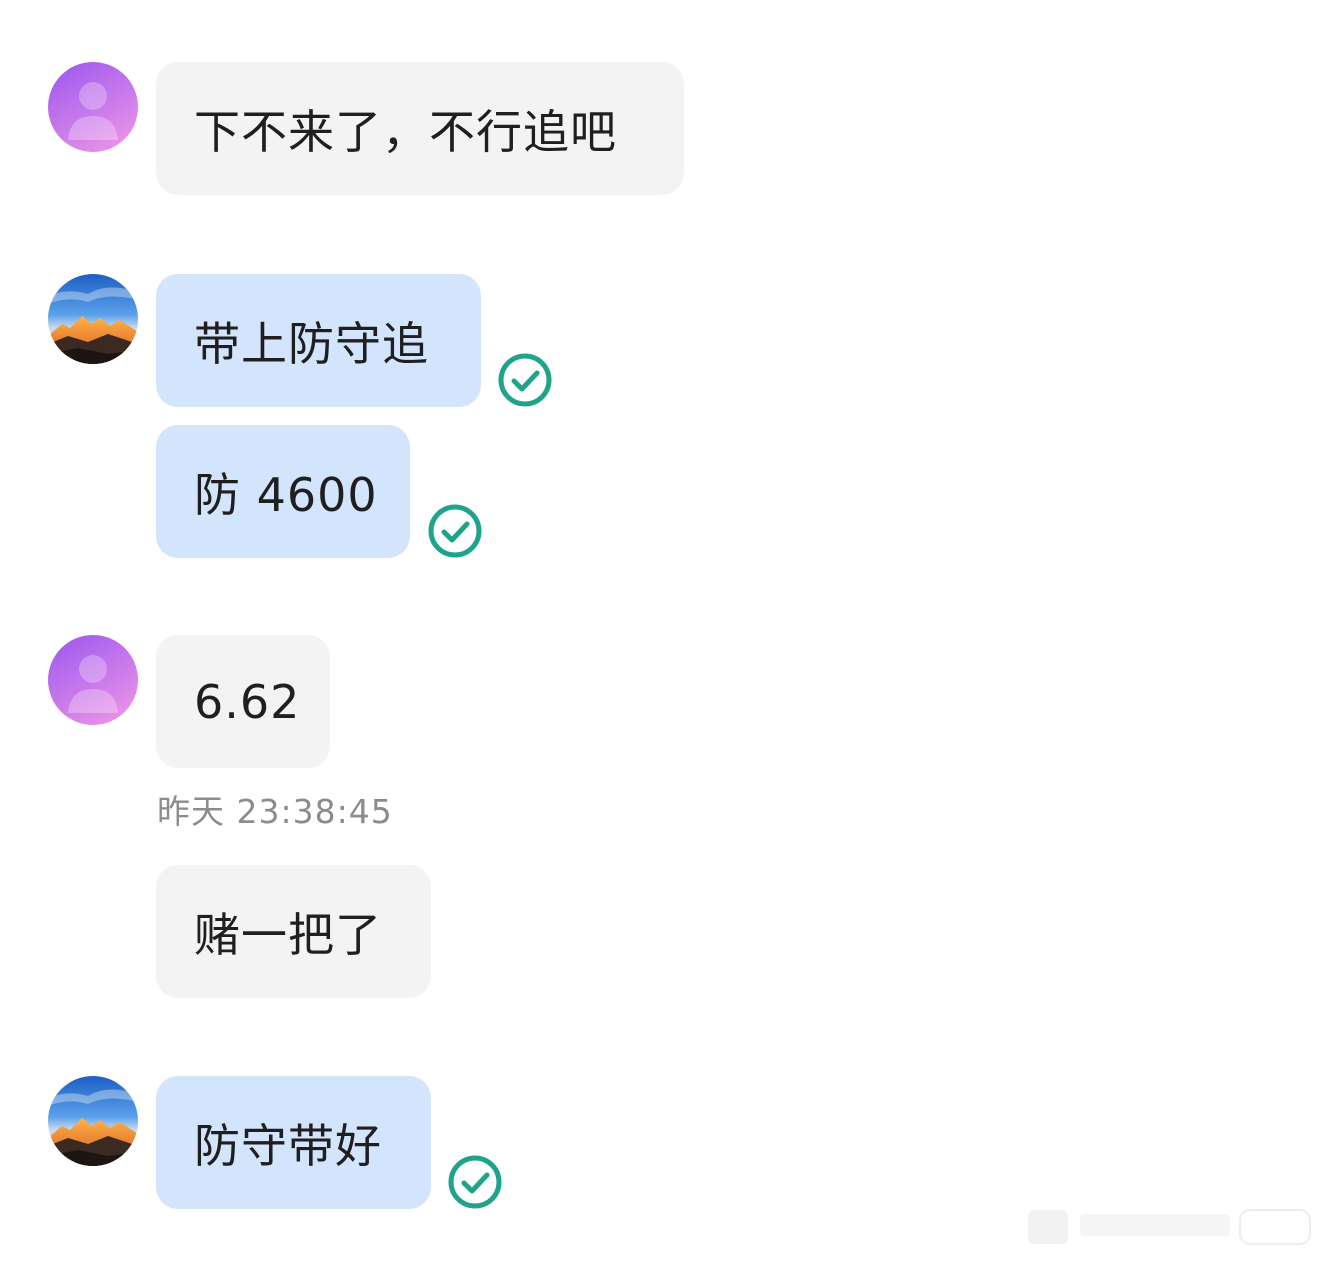  I want to click on message-bubble-self: 带上防守追, so click(318, 340).